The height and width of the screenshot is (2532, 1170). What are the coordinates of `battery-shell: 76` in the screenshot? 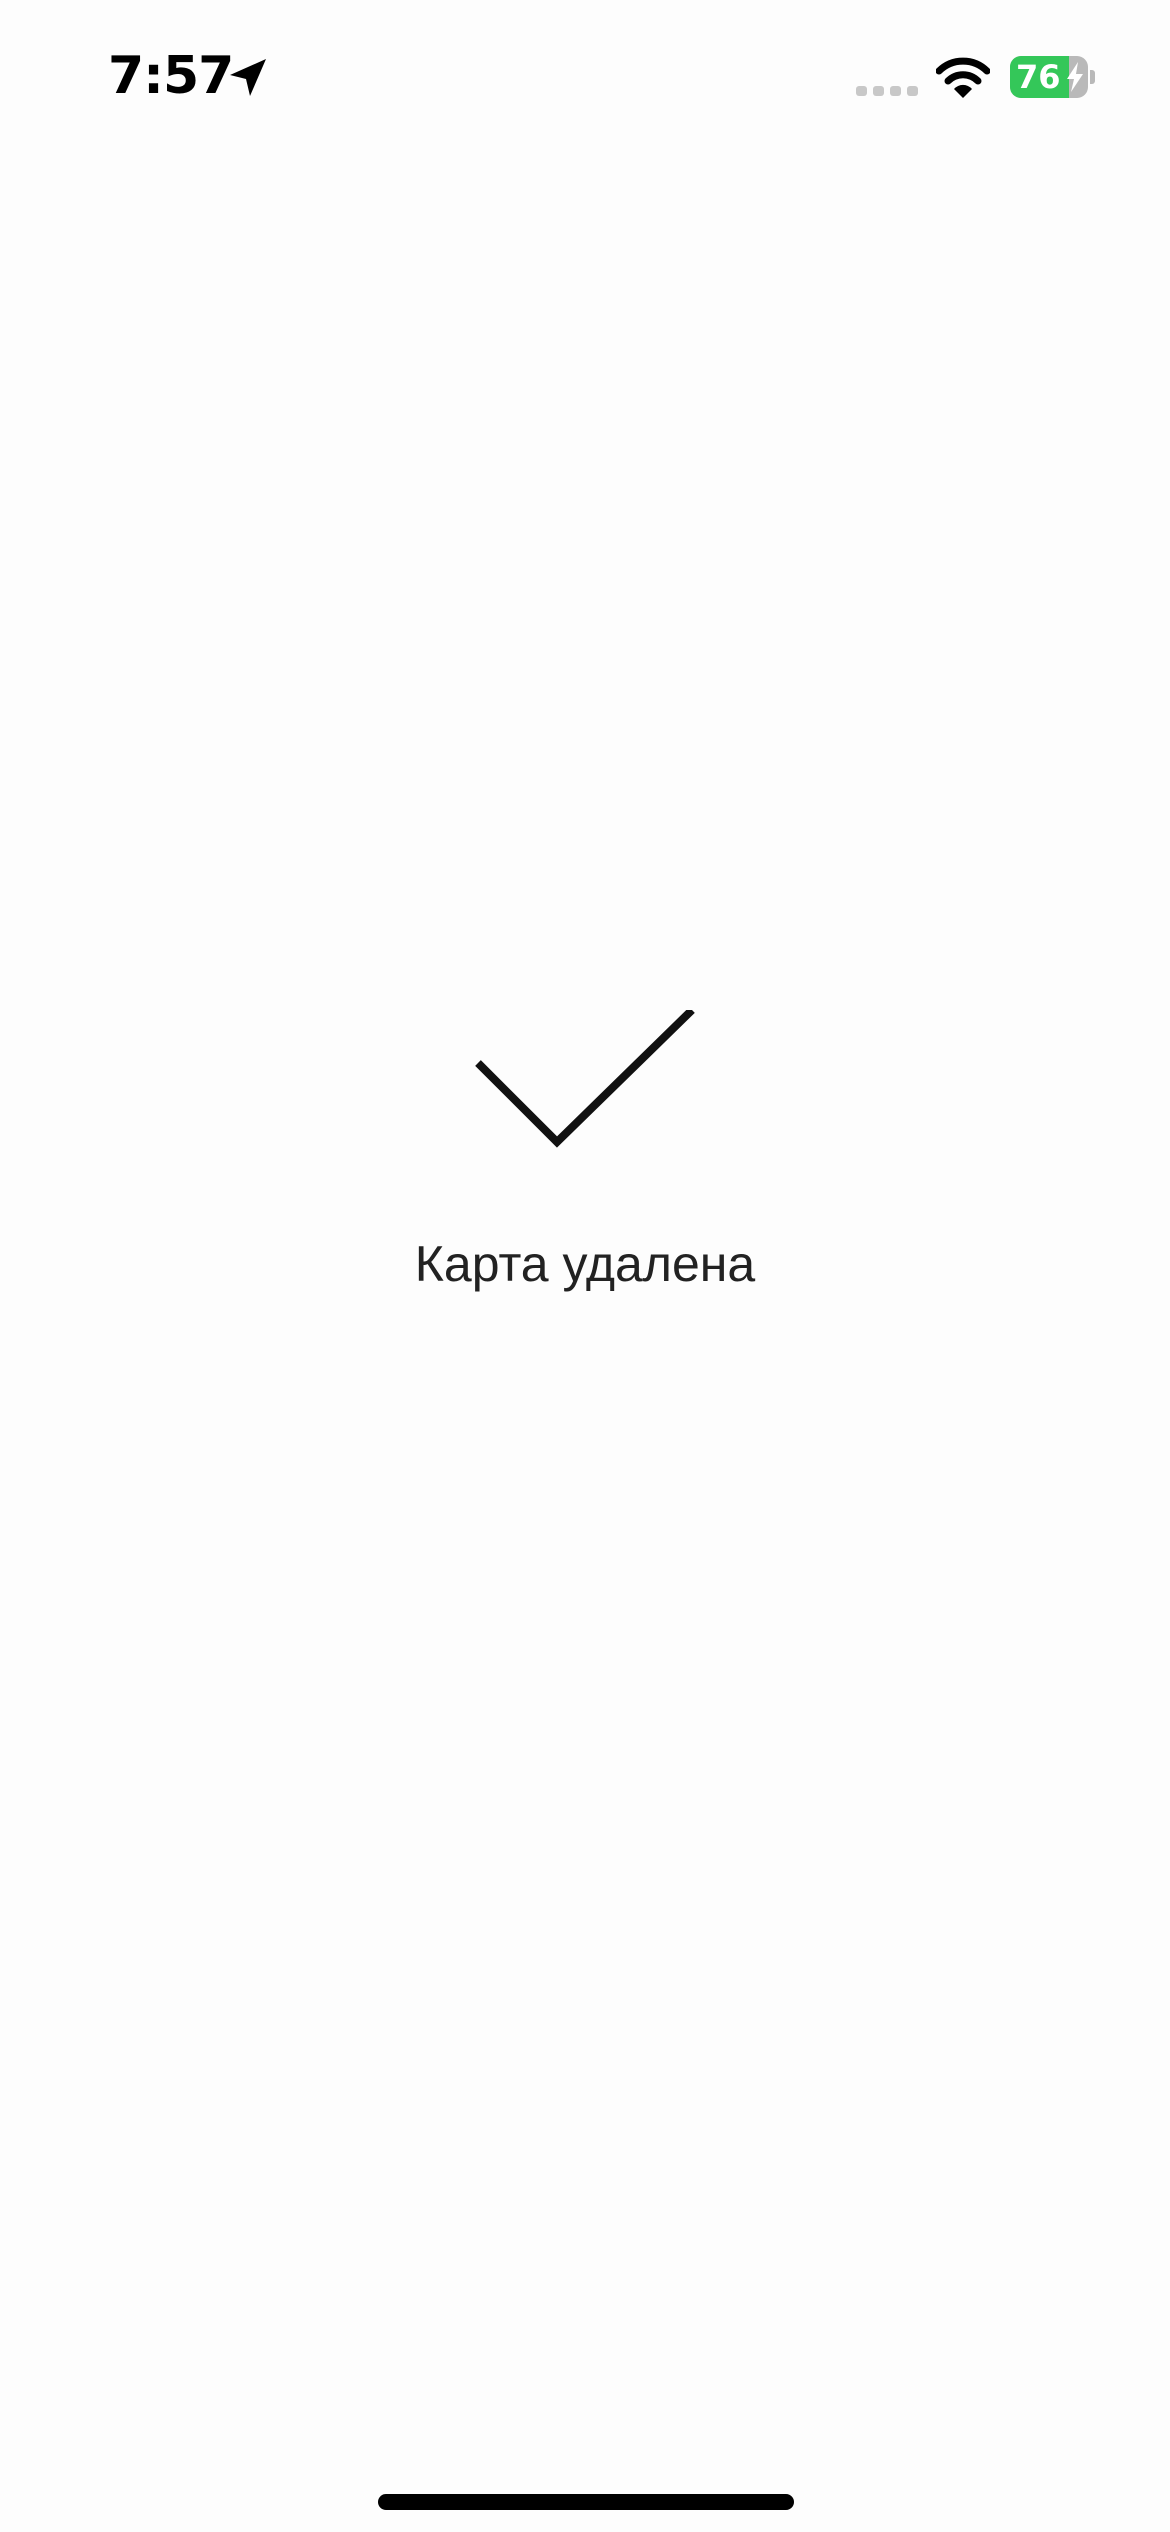 It's located at (1049, 77).